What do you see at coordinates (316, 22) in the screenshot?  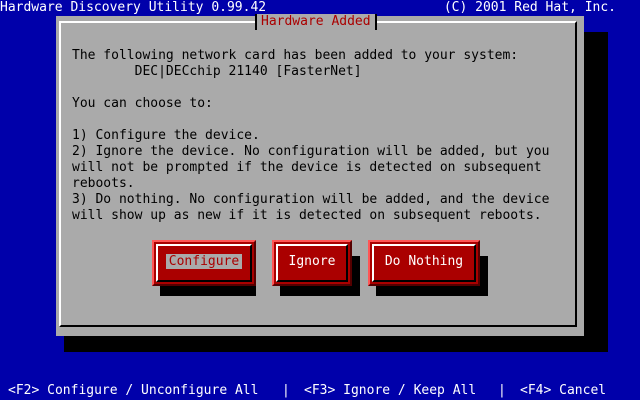 I see `dialog-title: Hardware Added` at bounding box center [316, 22].